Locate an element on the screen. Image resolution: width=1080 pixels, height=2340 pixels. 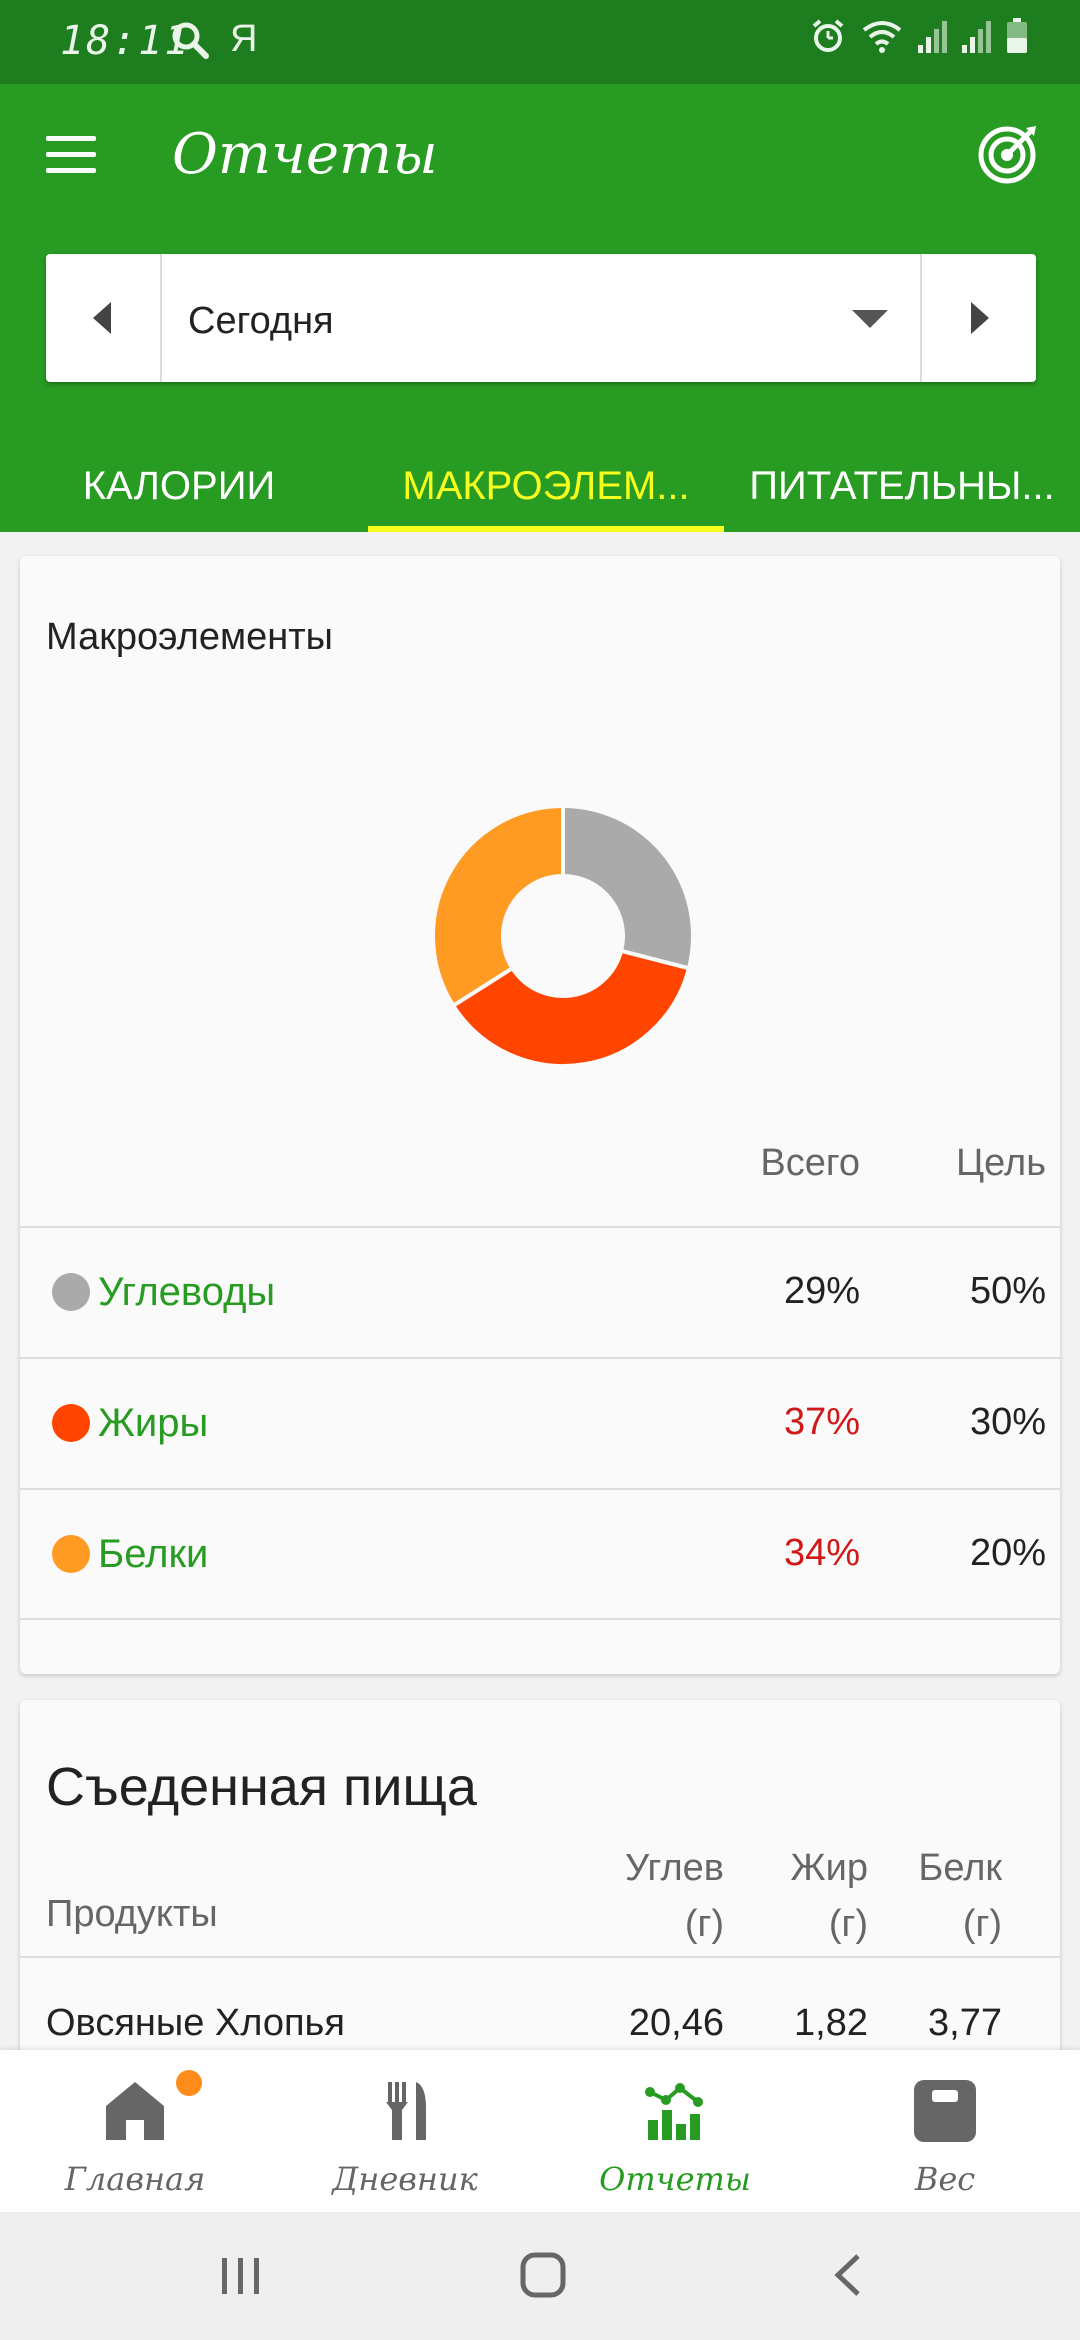
chevron-right-icon is located at coordinates (980, 318).